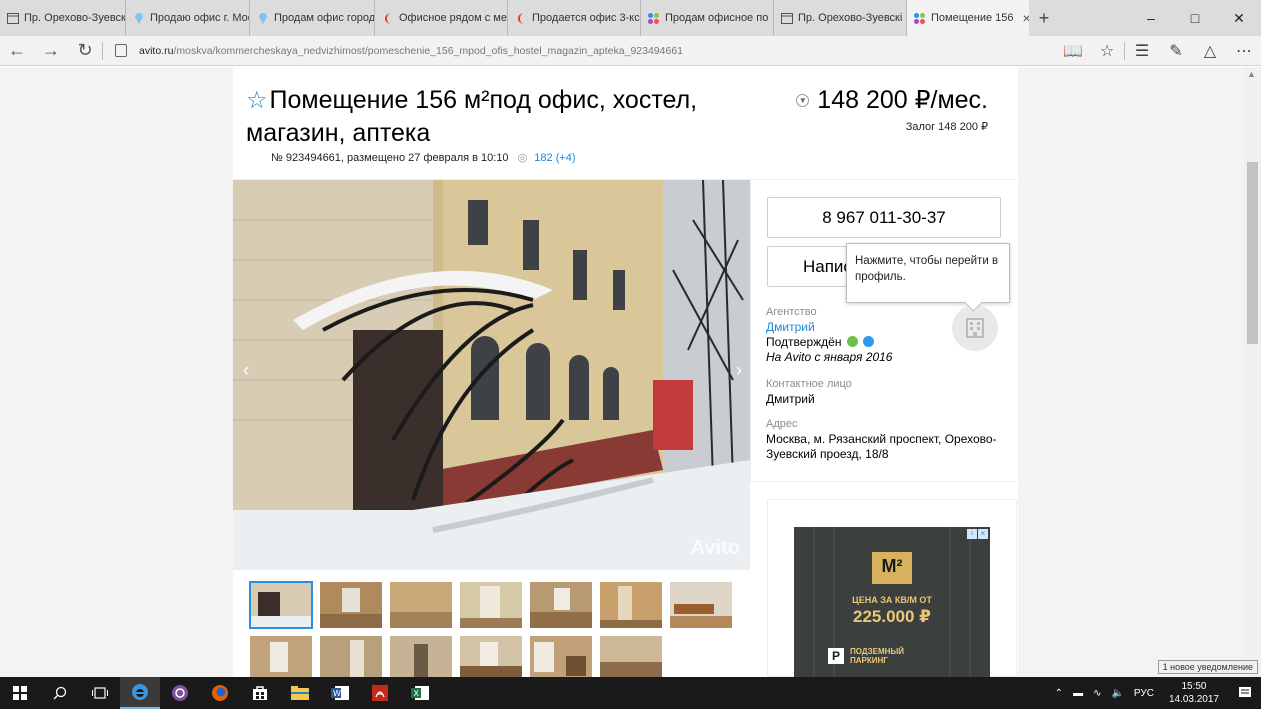 The image size is (1261, 709). What do you see at coordinates (1195, 18) in the screenshot?
I see `maximize-icon: □` at bounding box center [1195, 18].